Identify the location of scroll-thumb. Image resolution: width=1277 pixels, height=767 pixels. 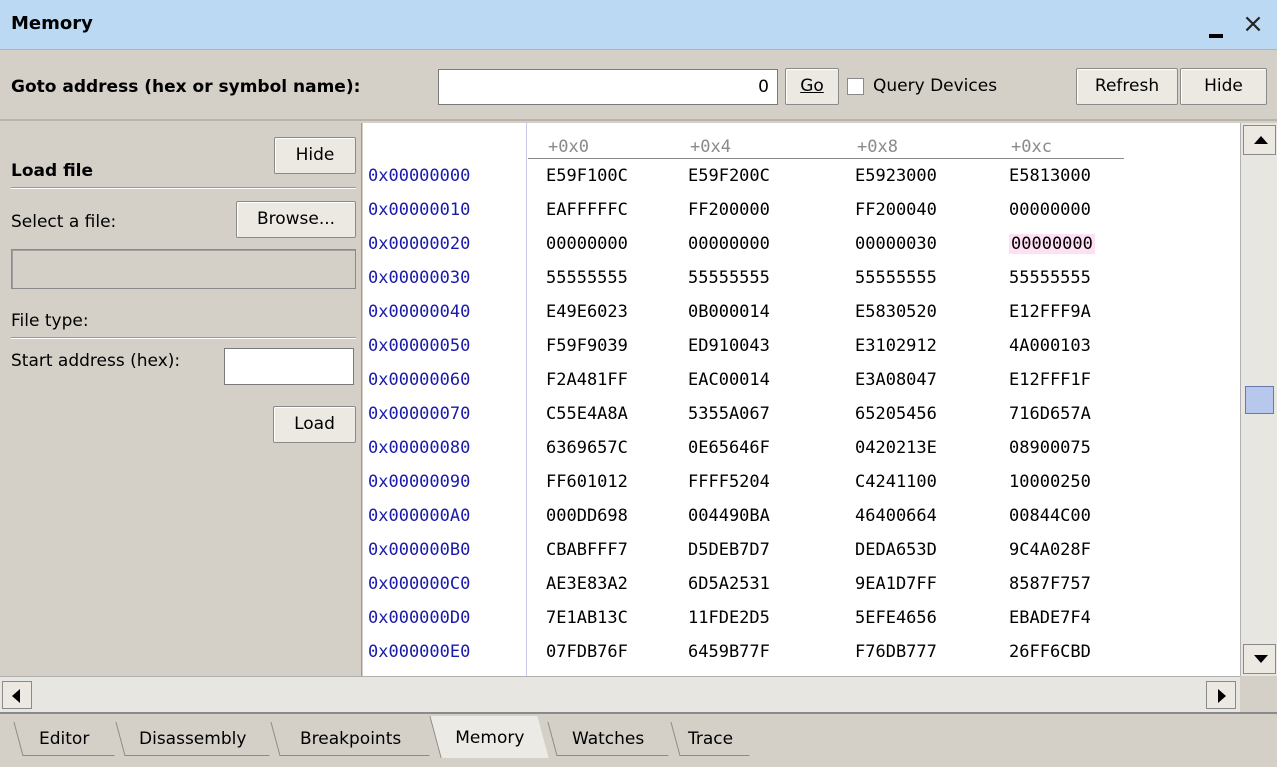
(1259, 400).